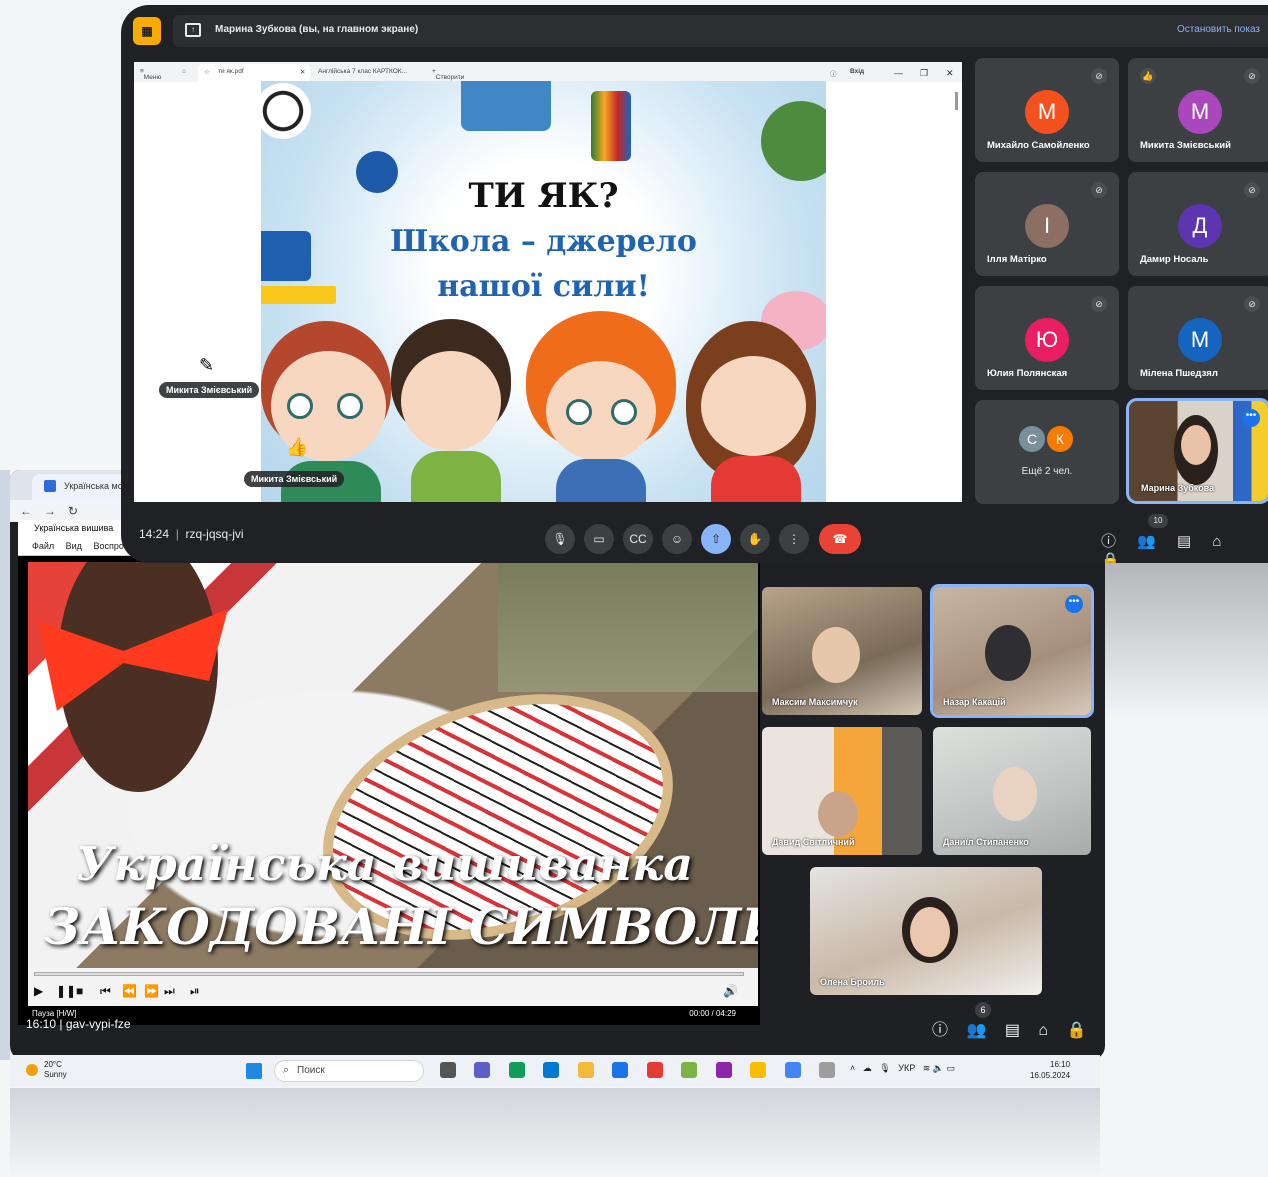  Describe the element at coordinates (638, 539) in the screenshot. I see `captions-icon: CC` at that location.